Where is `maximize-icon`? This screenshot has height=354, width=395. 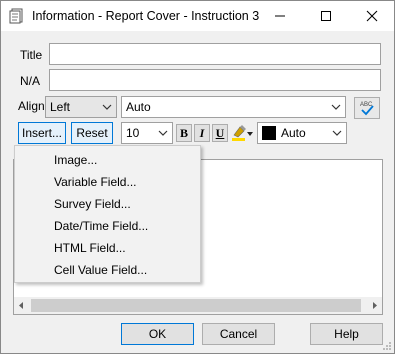
maximize-icon is located at coordinates (326, 16).